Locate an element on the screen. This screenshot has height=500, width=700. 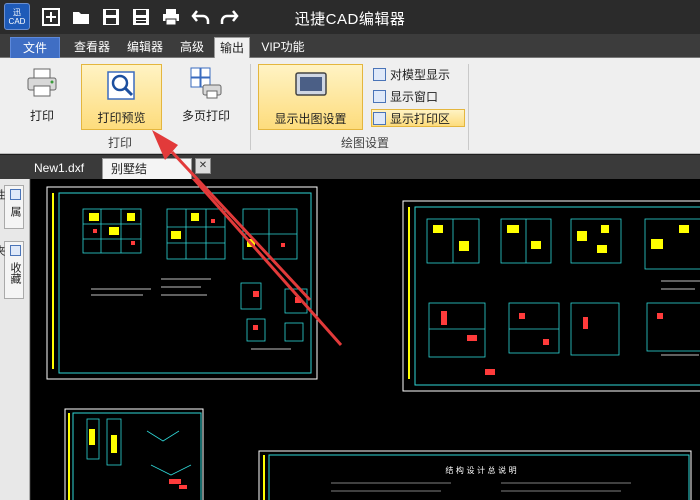
print-preview-button: 打印预览 is located at coordinates (121, 97).